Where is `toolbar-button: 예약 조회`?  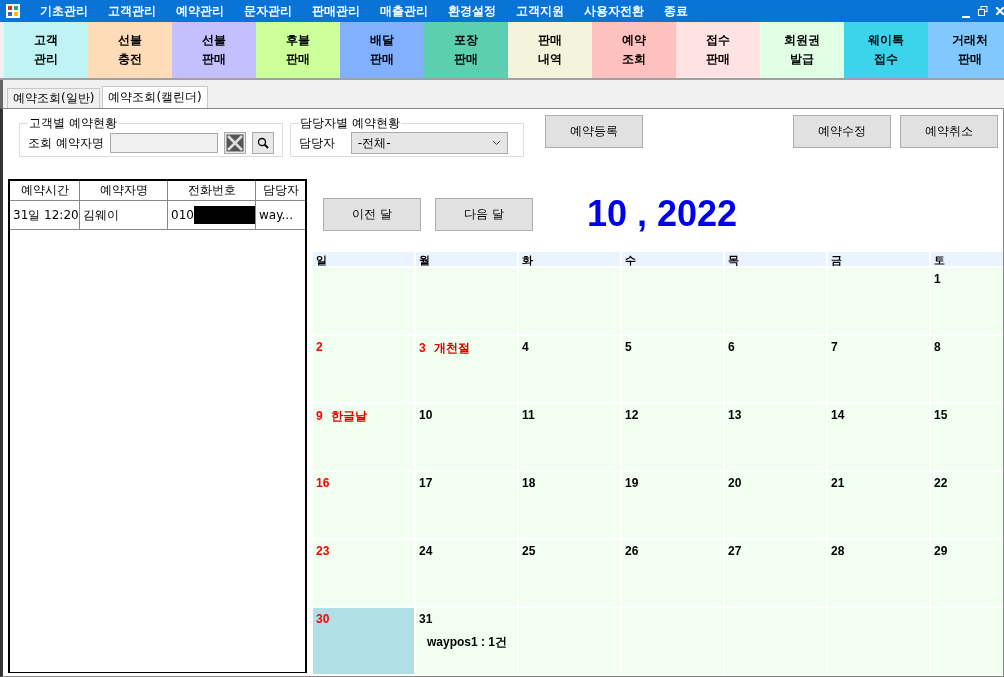
toolbar-button: 예약 조회 is located at coordinates (634, 50).